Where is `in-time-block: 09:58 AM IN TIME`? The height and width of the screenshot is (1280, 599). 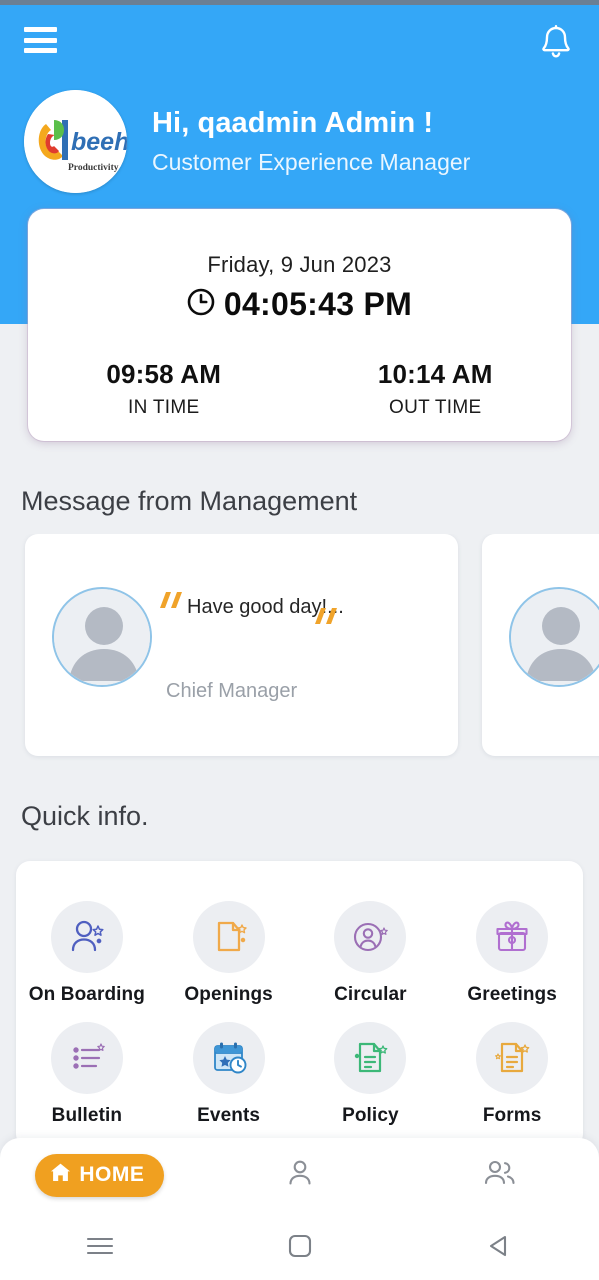 in-time-block: 09:58 AM IN TIME is located at coordinates (164, 389).